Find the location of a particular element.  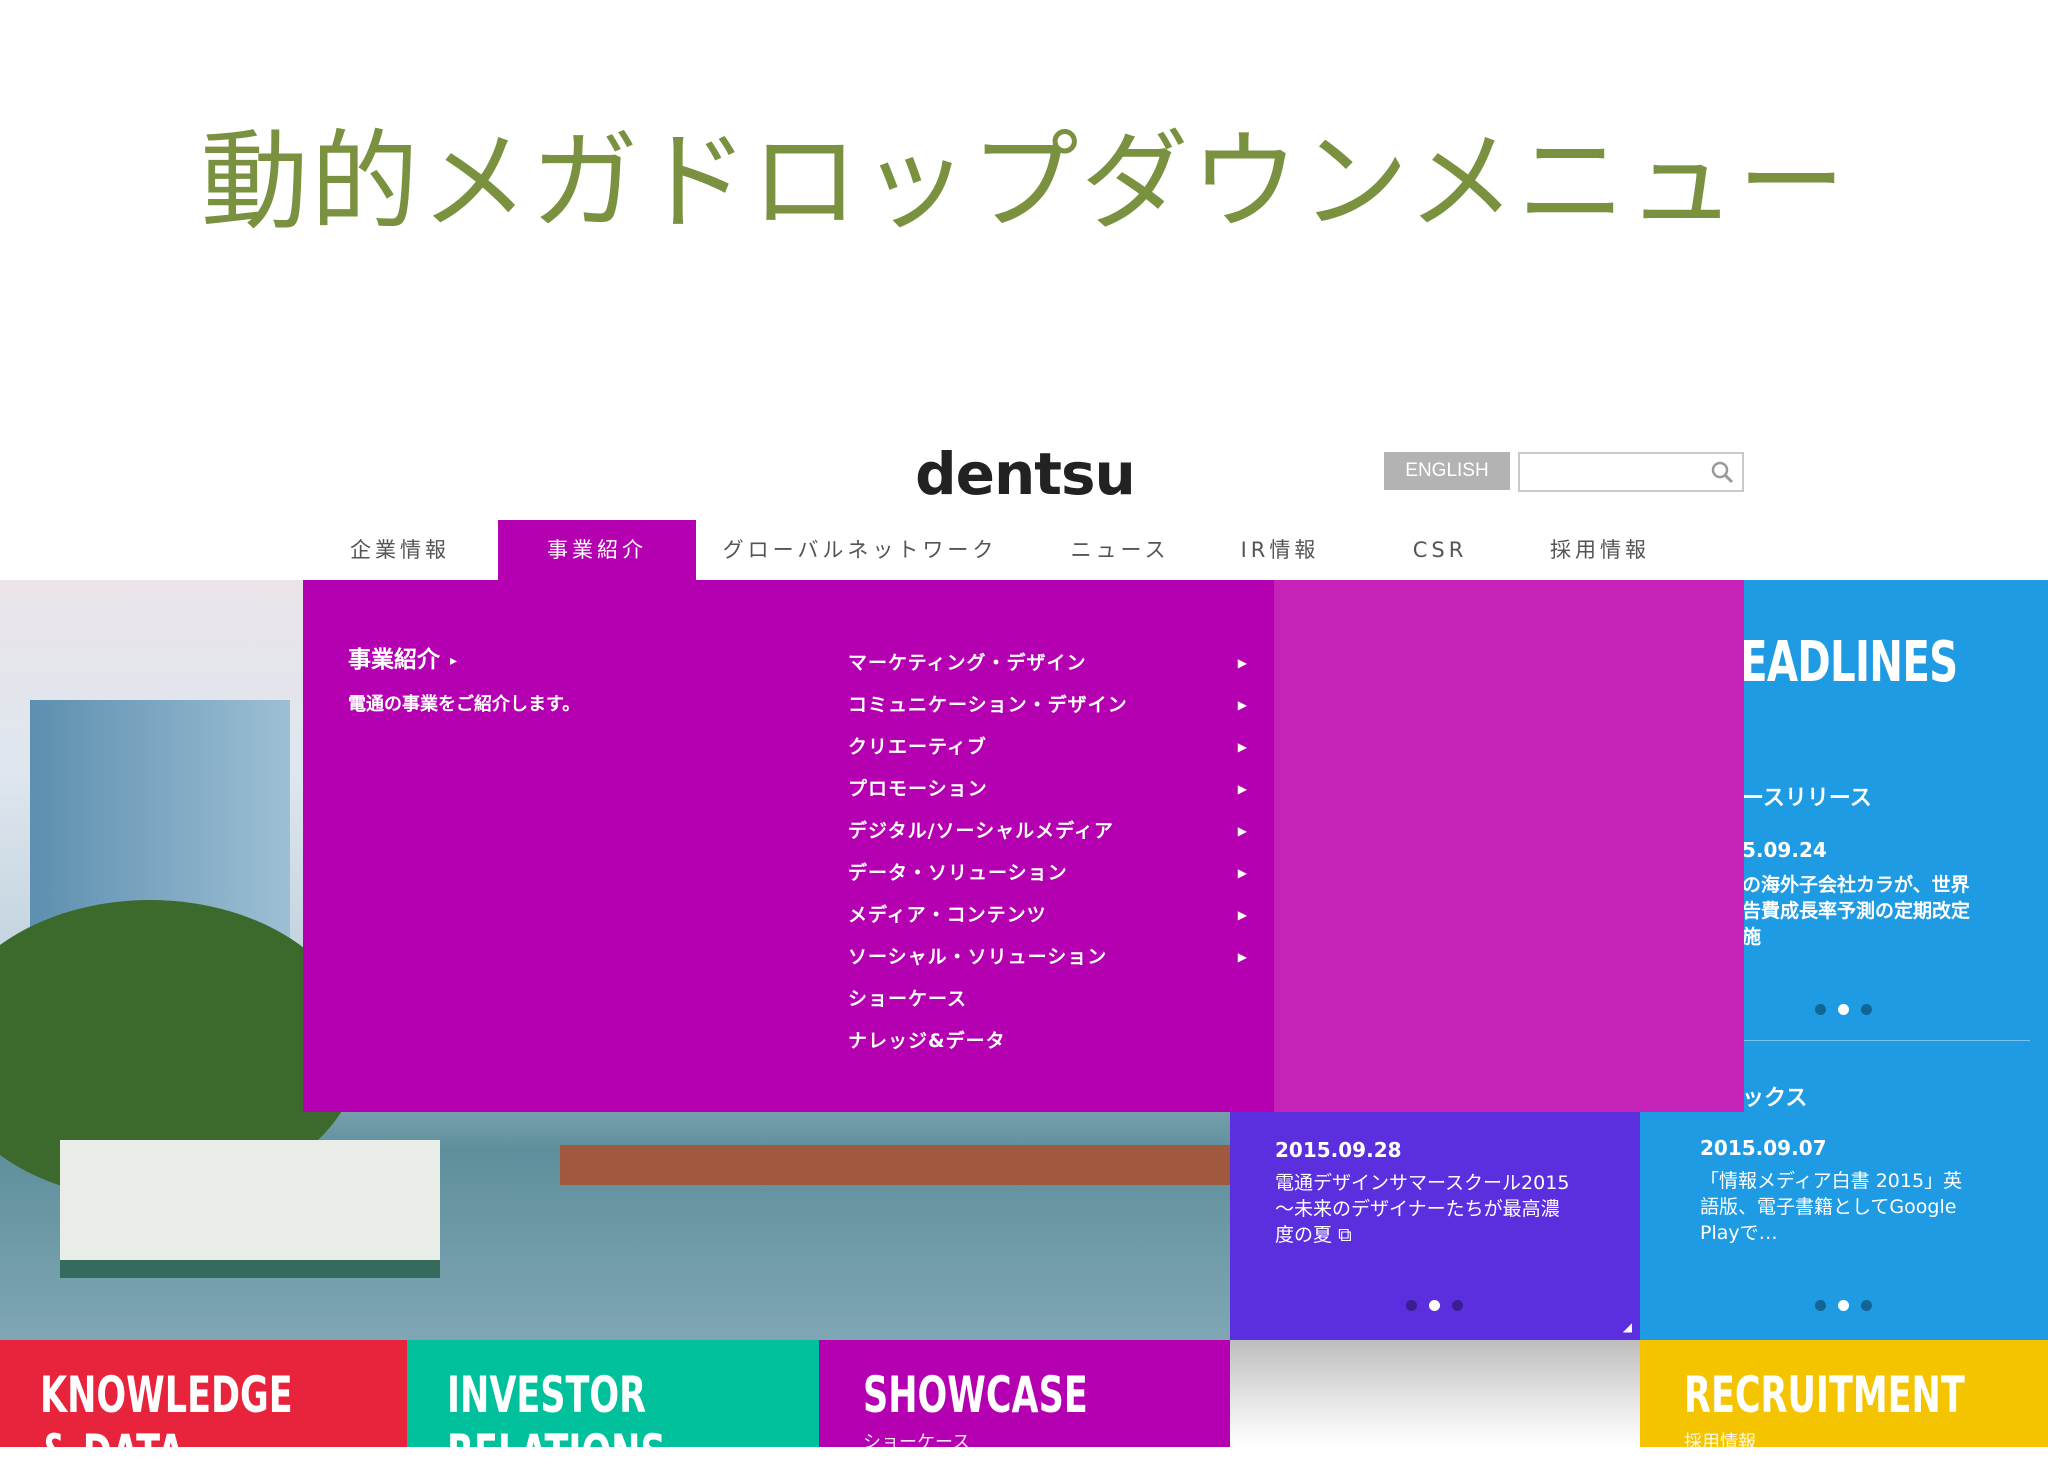

menu-link-label: ソーシャル・ソリューション is located at coordinates (978, 957).